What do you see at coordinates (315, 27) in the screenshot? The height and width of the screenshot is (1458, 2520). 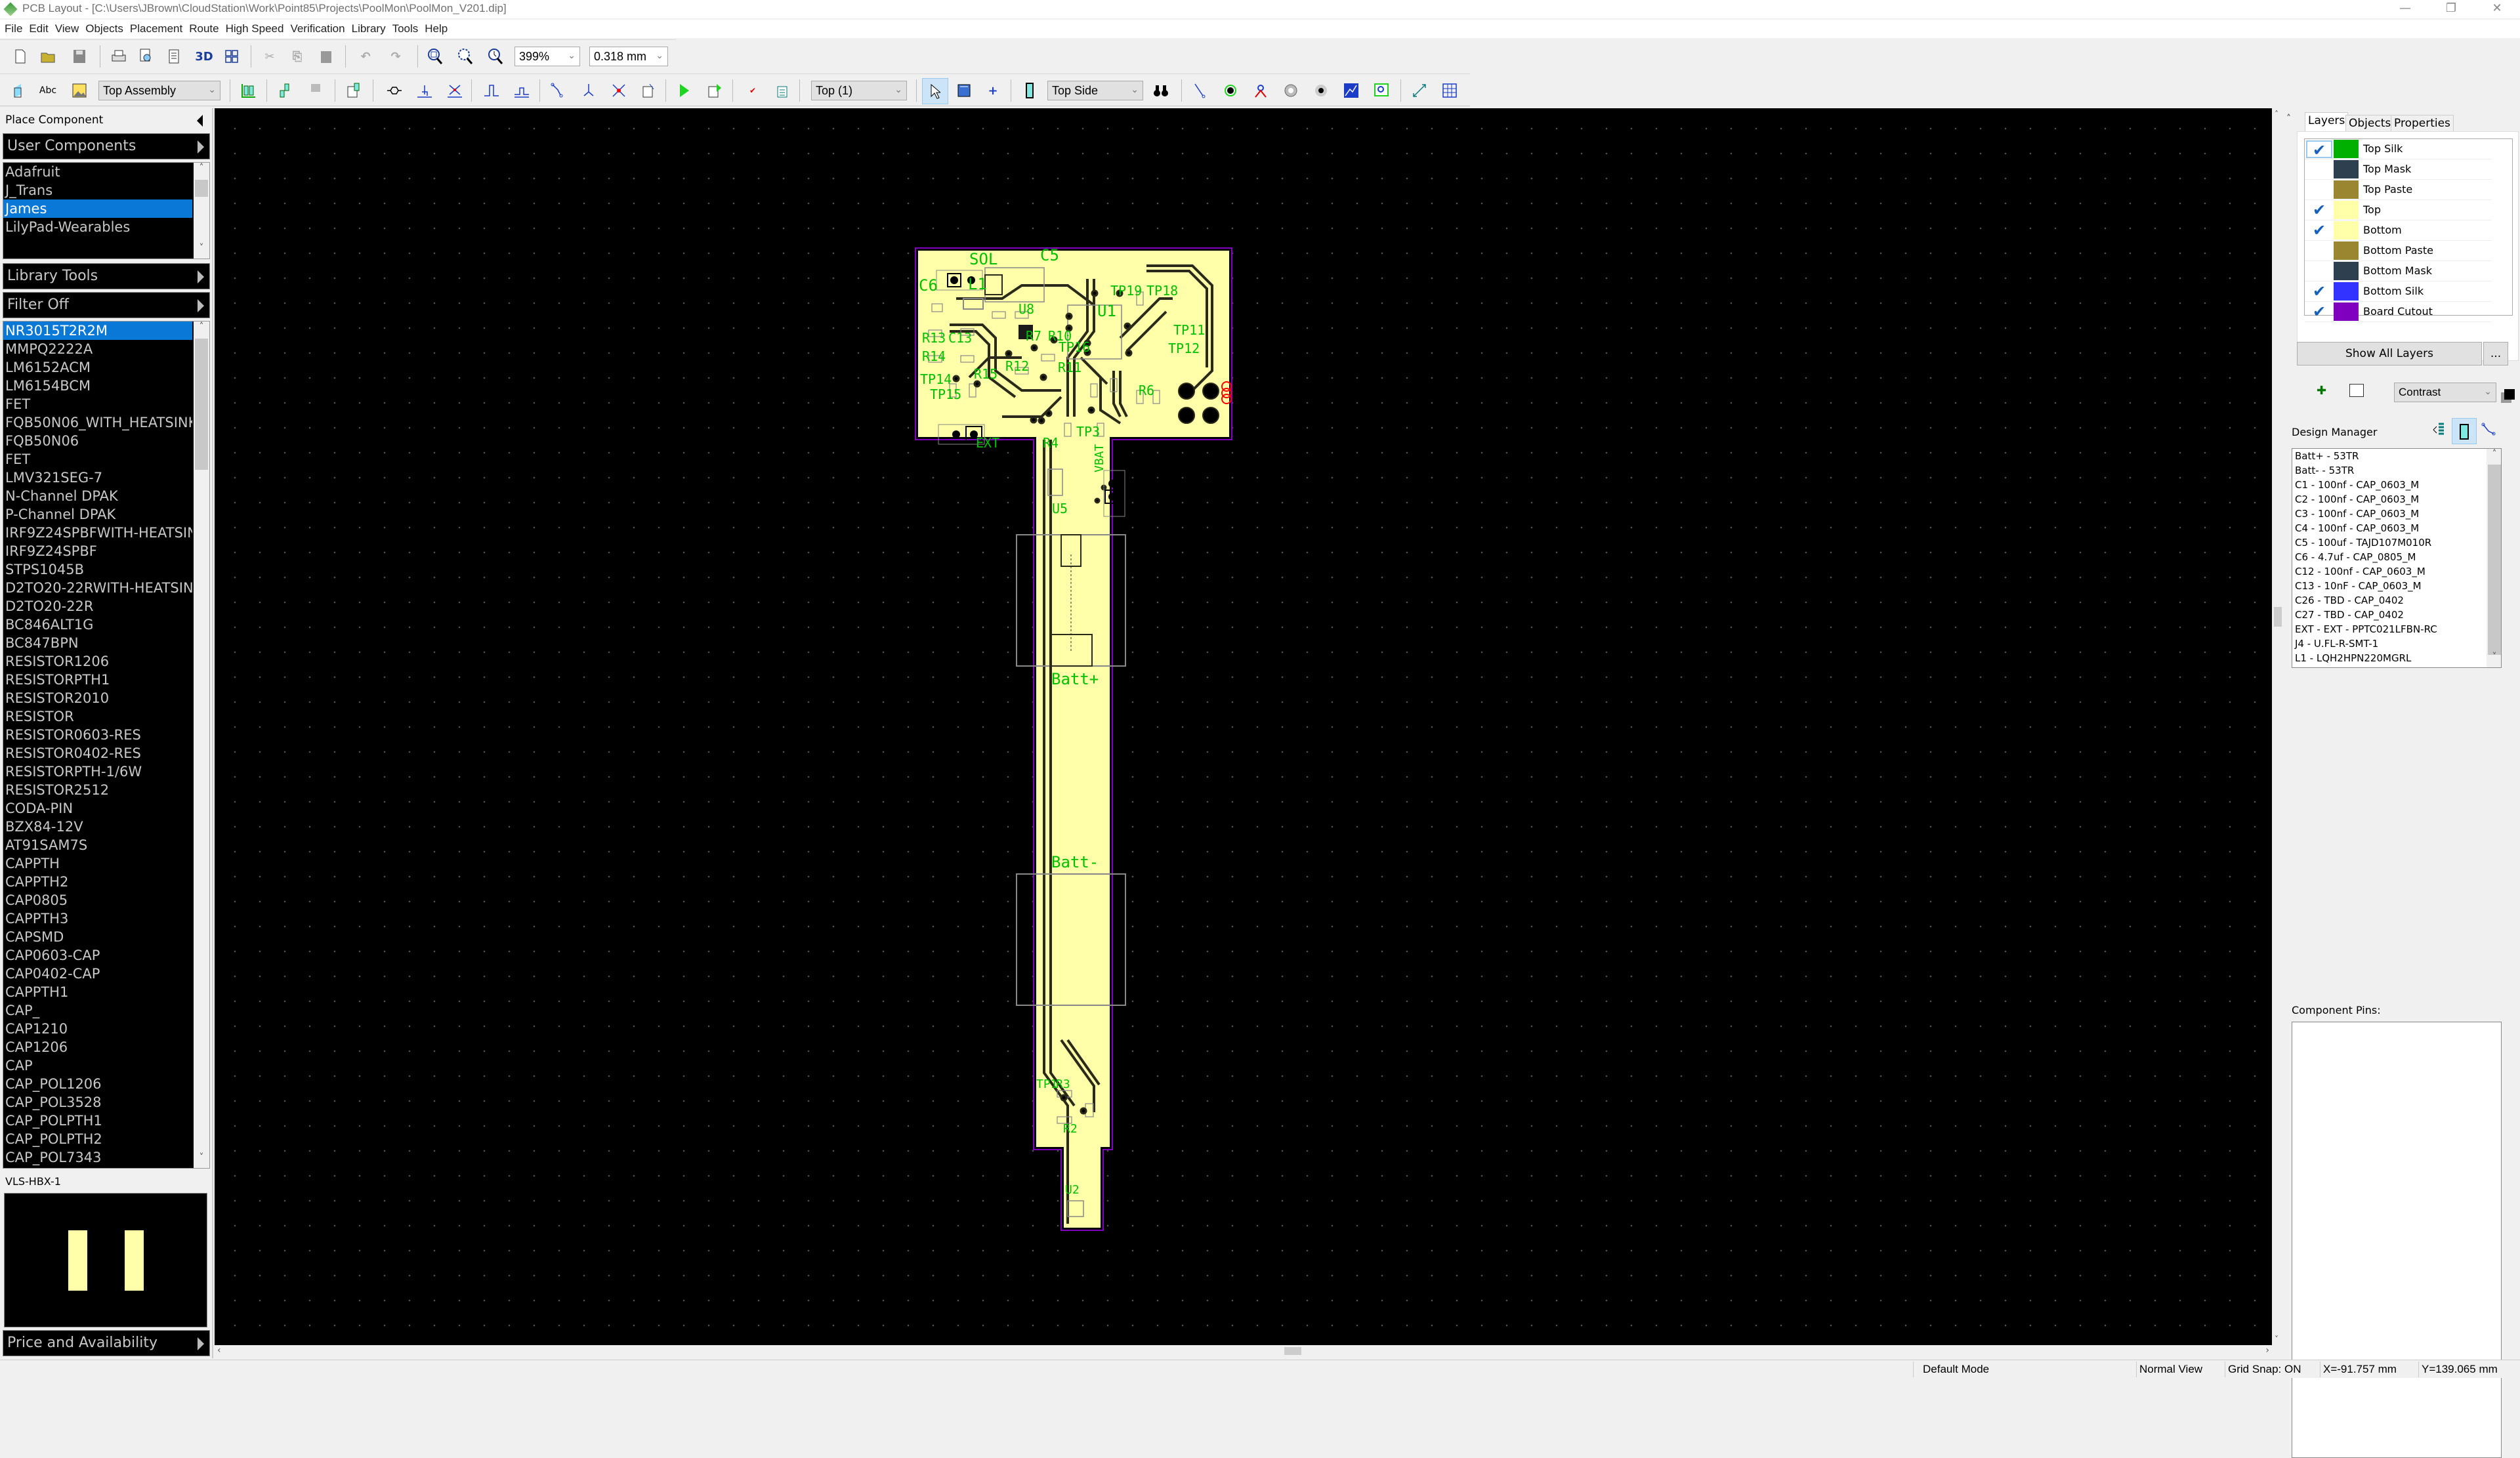 I see `menu-verification: Verification` at bounding box center [315, 27].